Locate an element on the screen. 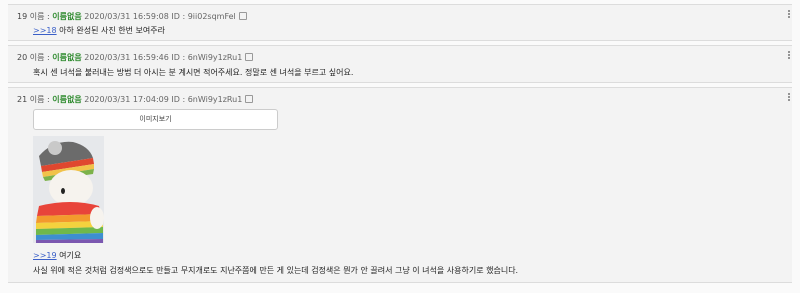  post-number: 19 is located at coordinates (22, 16).